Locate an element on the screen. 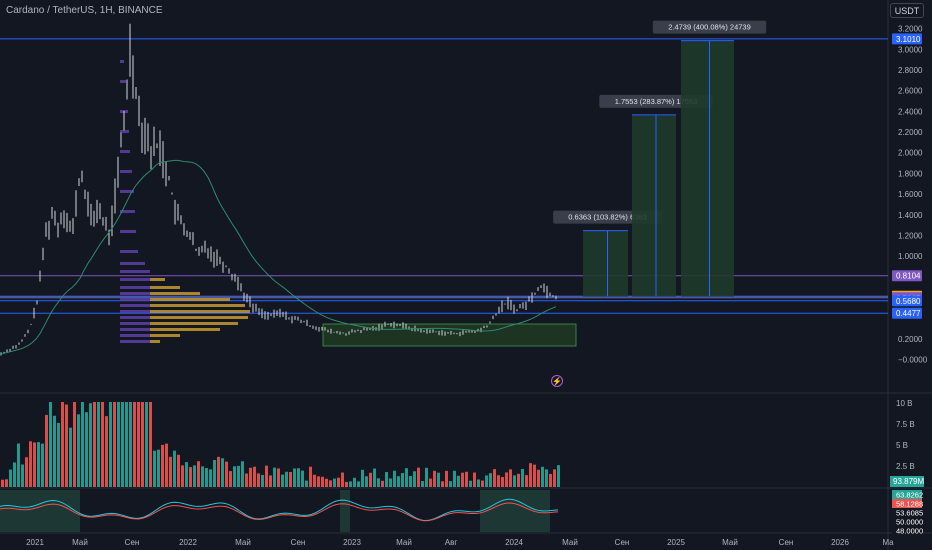 The image size is (932, 550). oscillator-zone is located at coordinates (15, 511).